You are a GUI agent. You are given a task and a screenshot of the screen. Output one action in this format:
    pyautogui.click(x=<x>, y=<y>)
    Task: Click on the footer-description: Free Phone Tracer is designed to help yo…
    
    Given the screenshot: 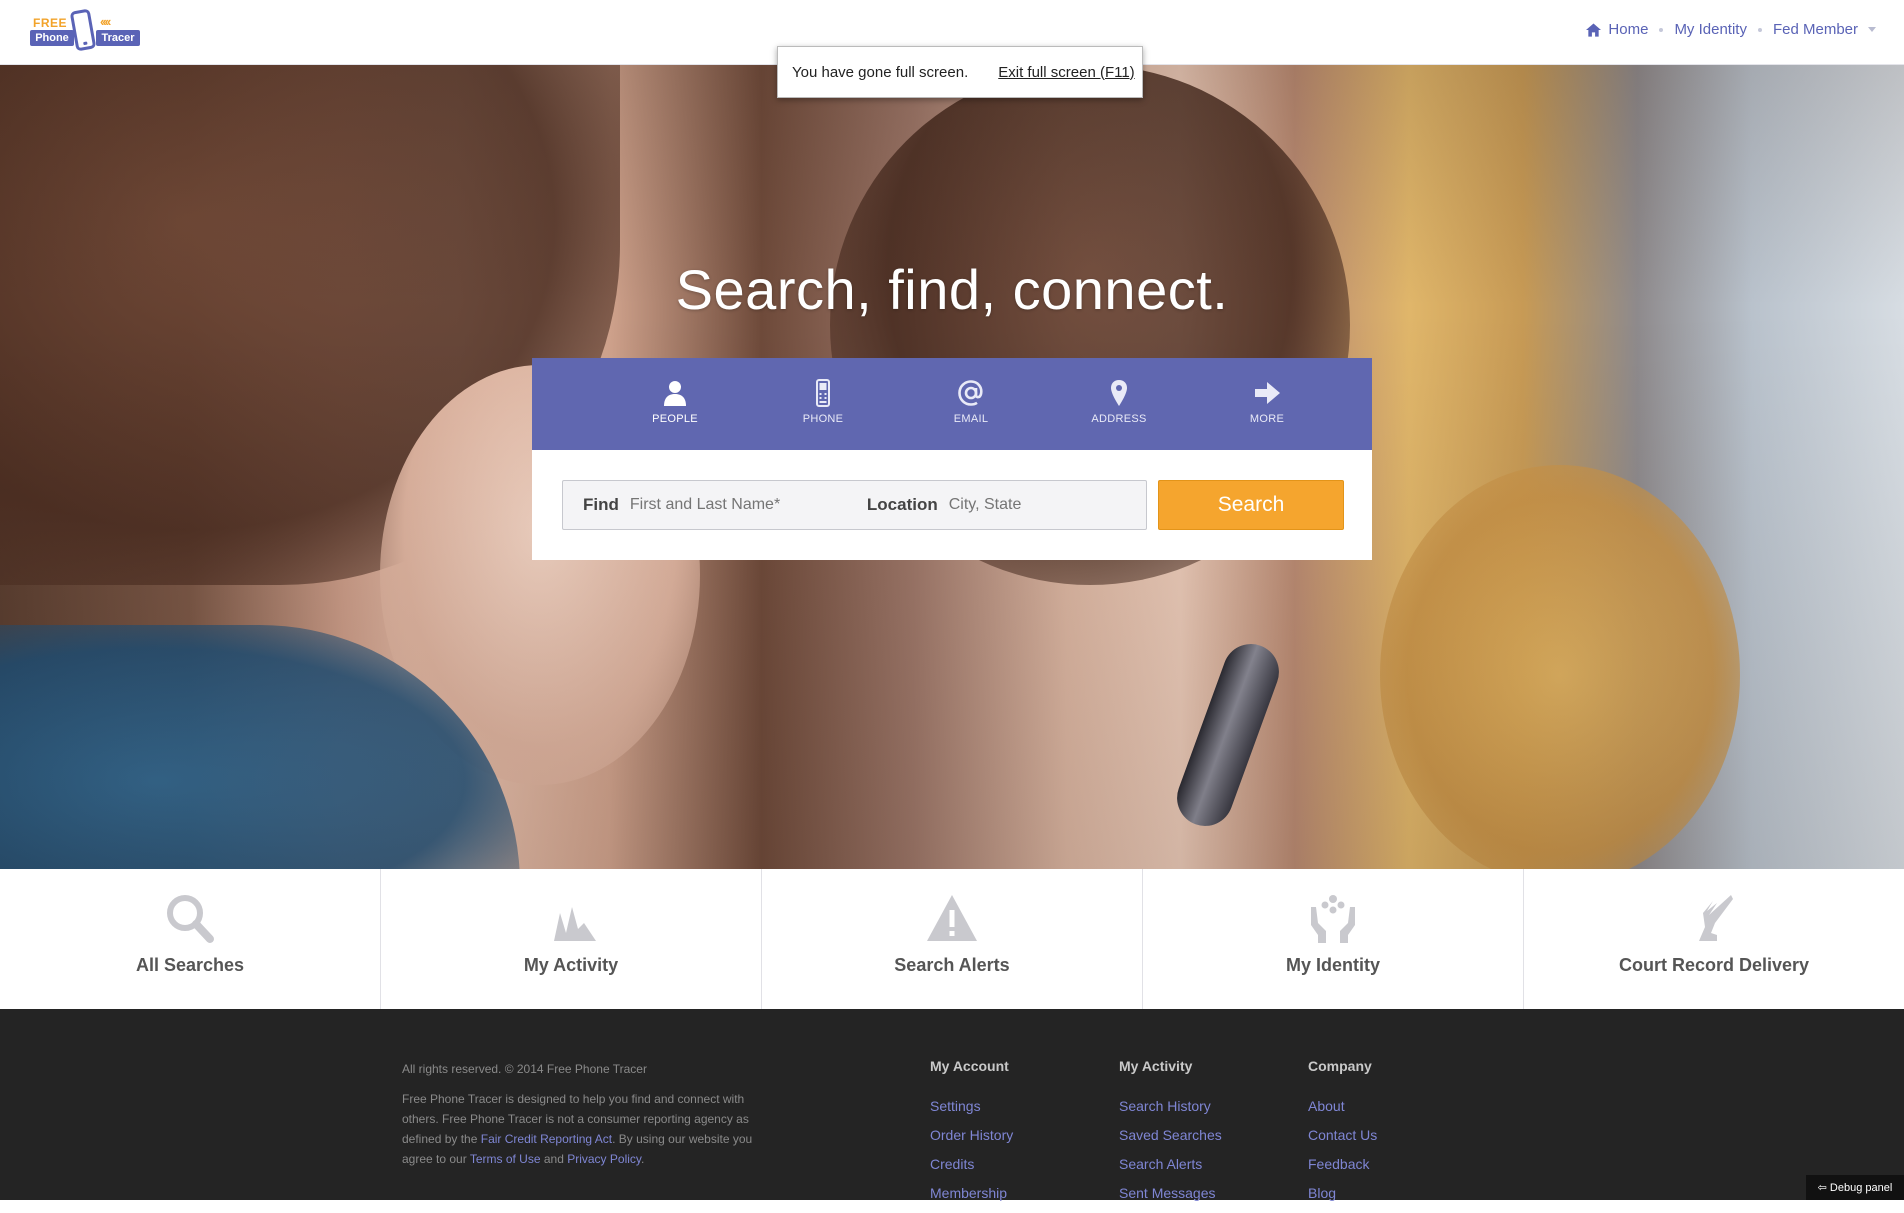 What is the action you would take?
    pyautogui.click(x=592, y=1129)
    